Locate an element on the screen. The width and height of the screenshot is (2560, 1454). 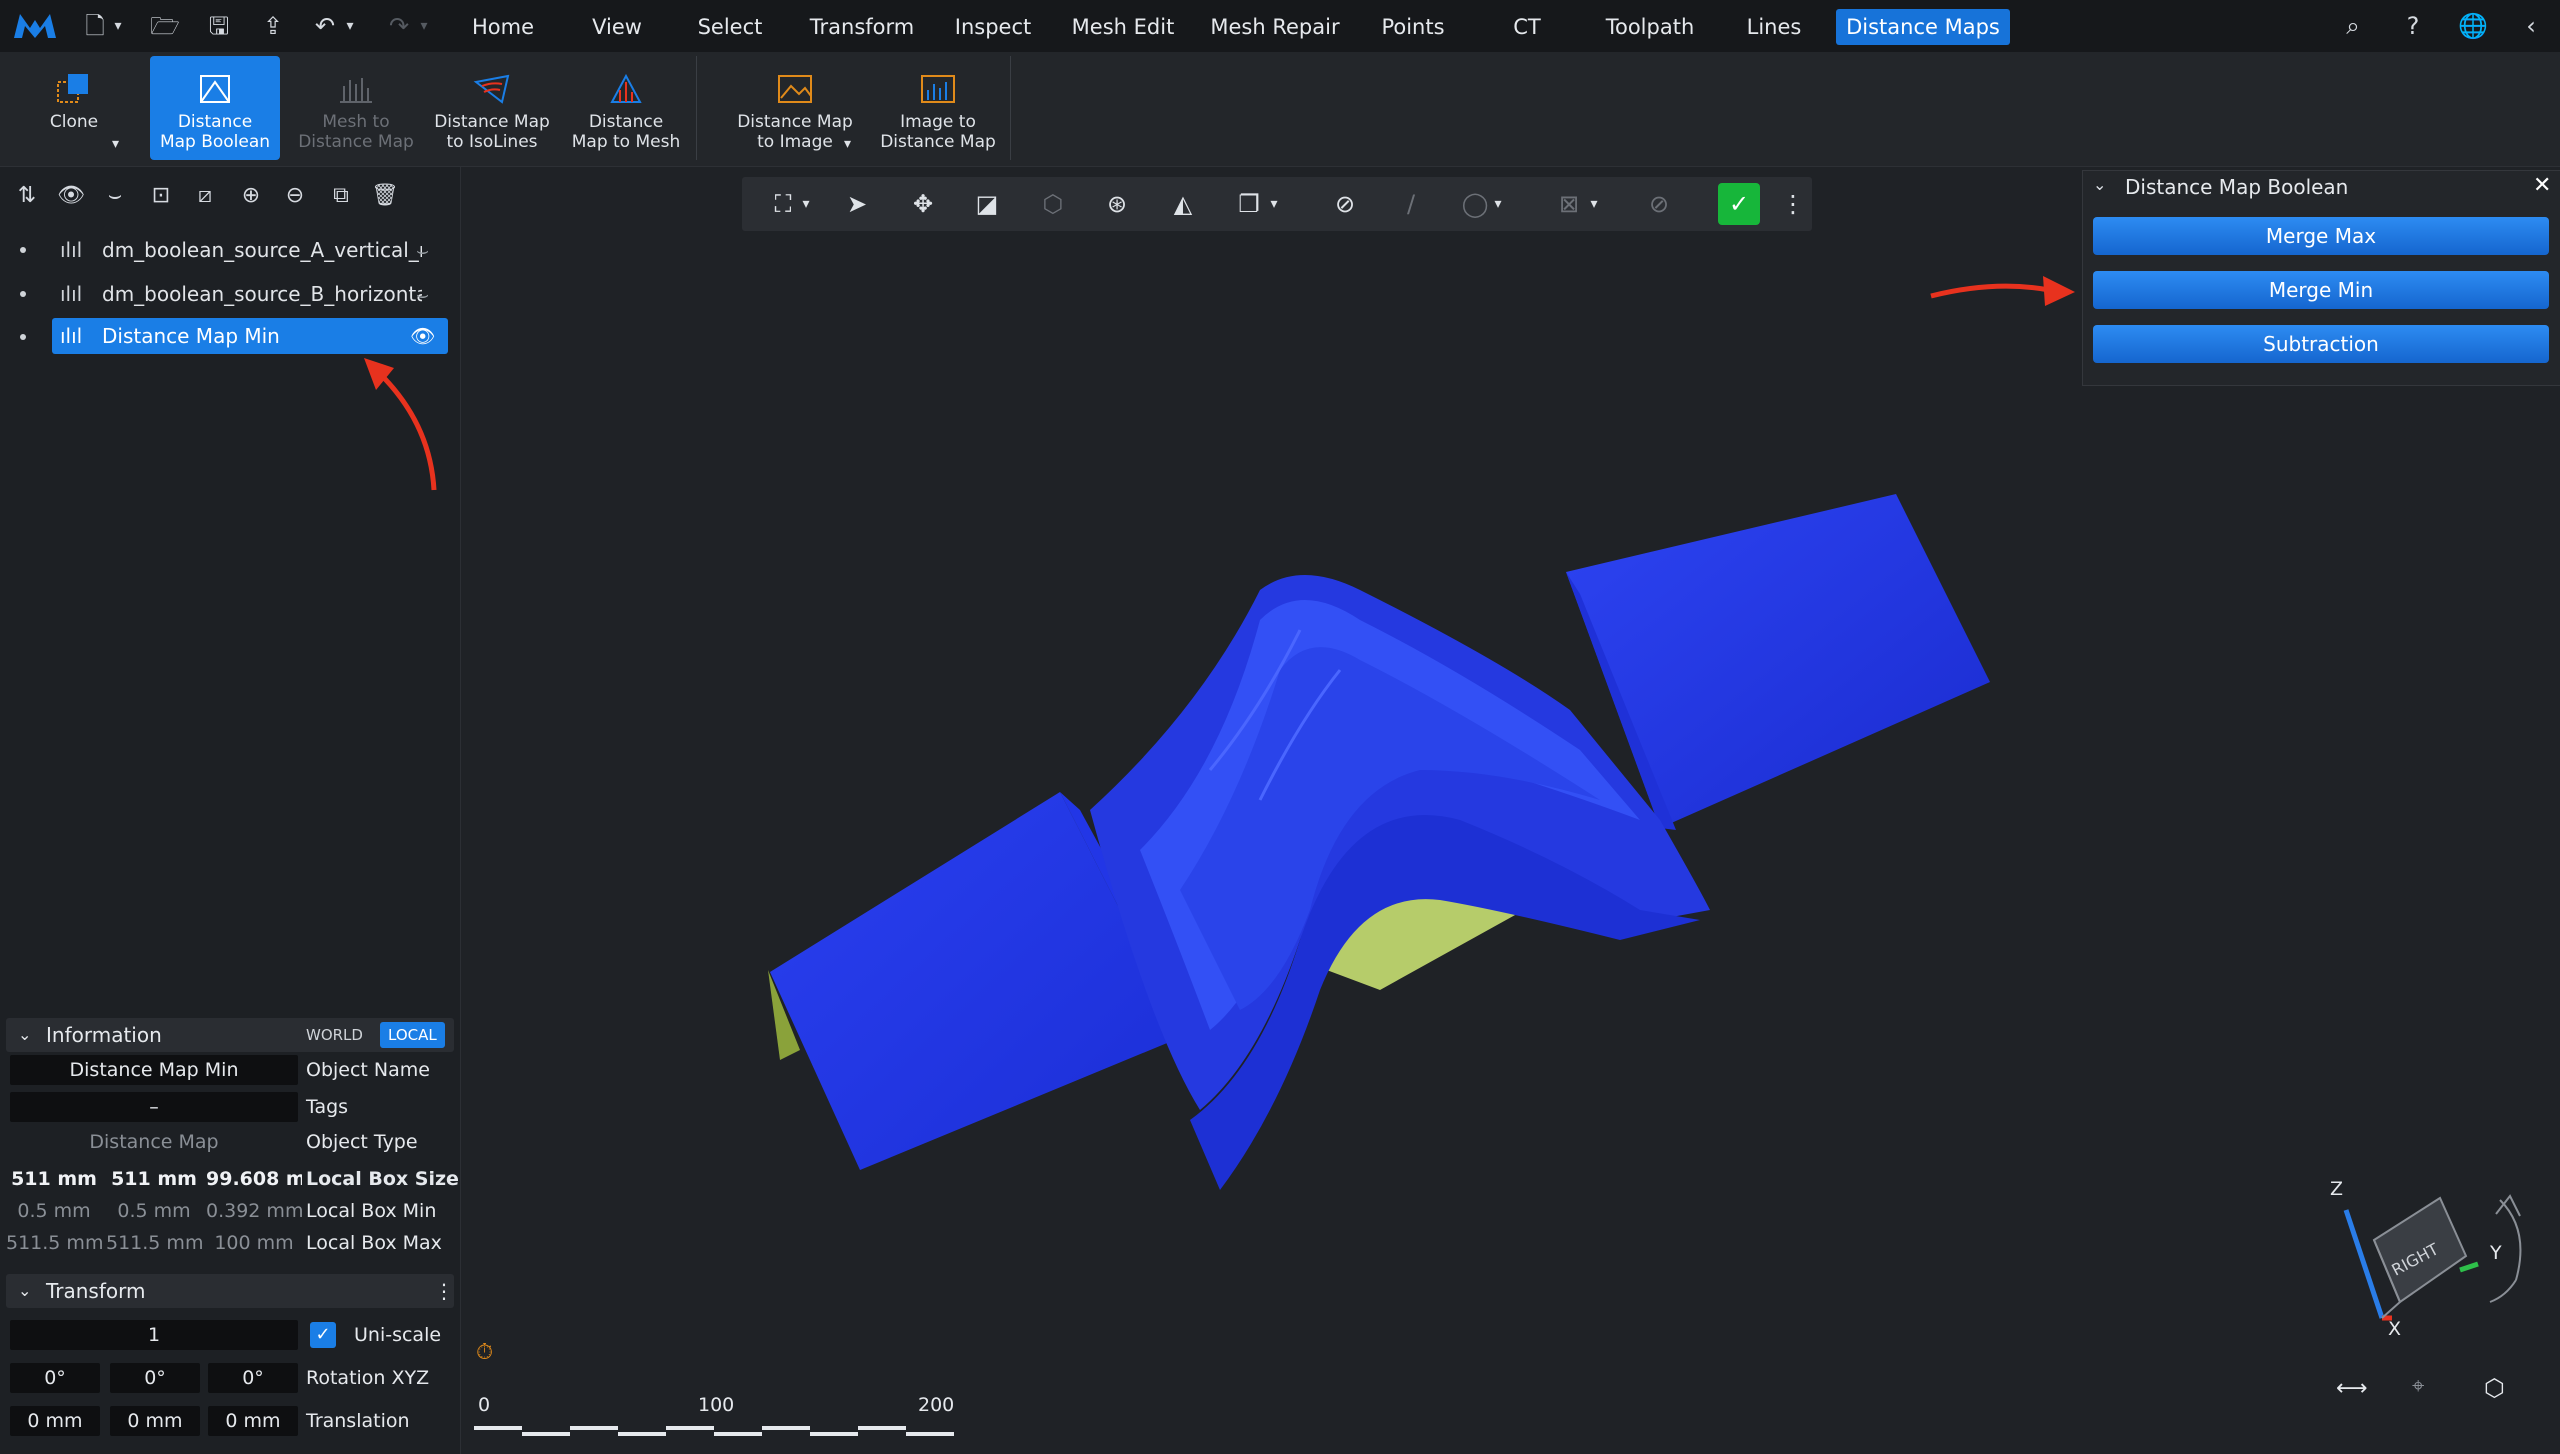
chevron-down-icon: ⌄ is located at coordinates (2099, 184).